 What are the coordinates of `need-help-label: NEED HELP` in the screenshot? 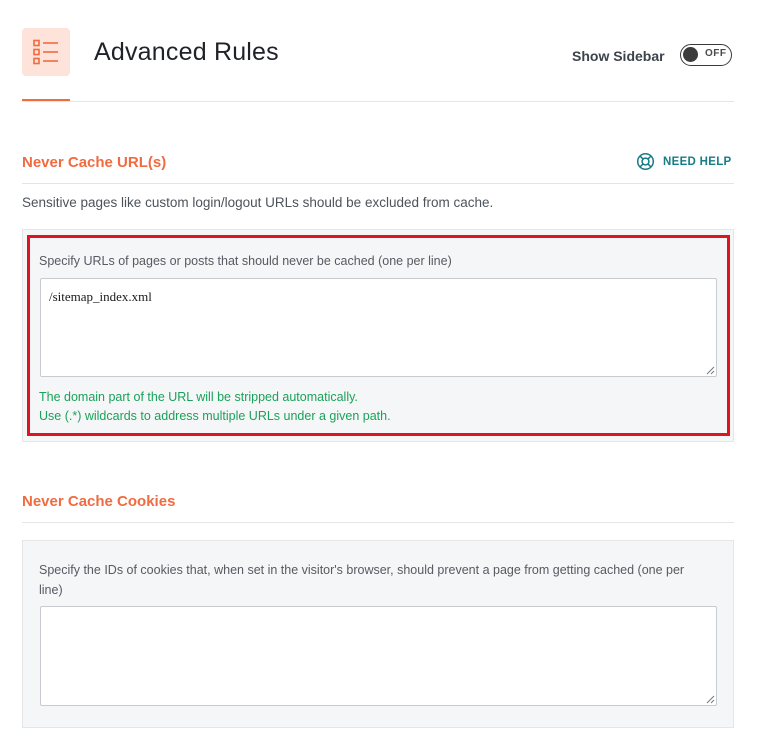 It's located at (697, 161).